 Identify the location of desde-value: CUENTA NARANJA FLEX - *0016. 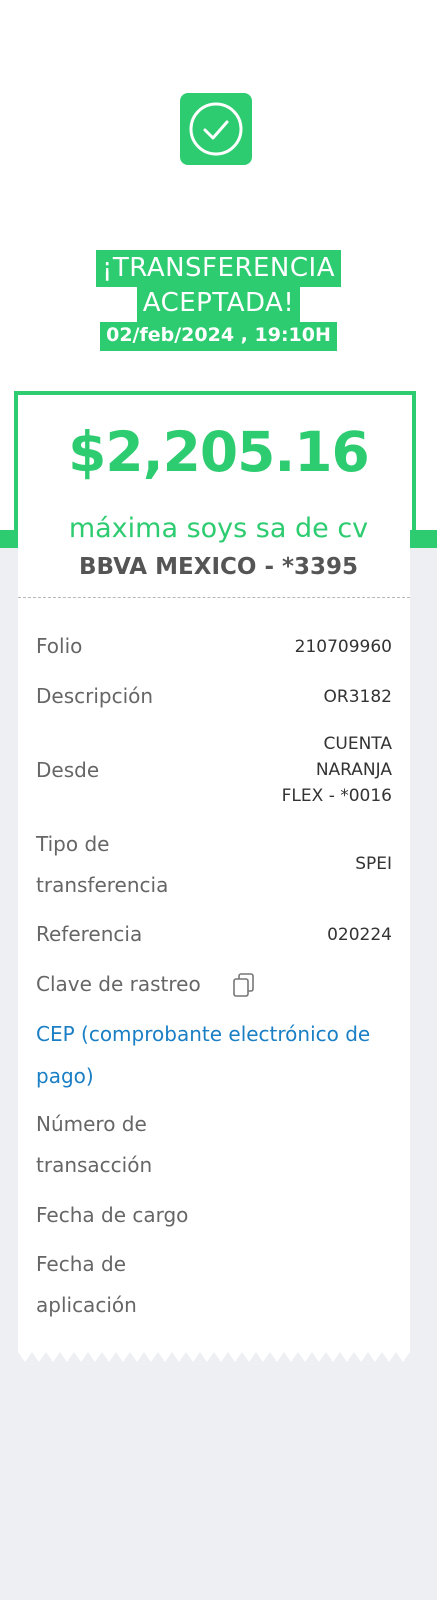
(337, 770).